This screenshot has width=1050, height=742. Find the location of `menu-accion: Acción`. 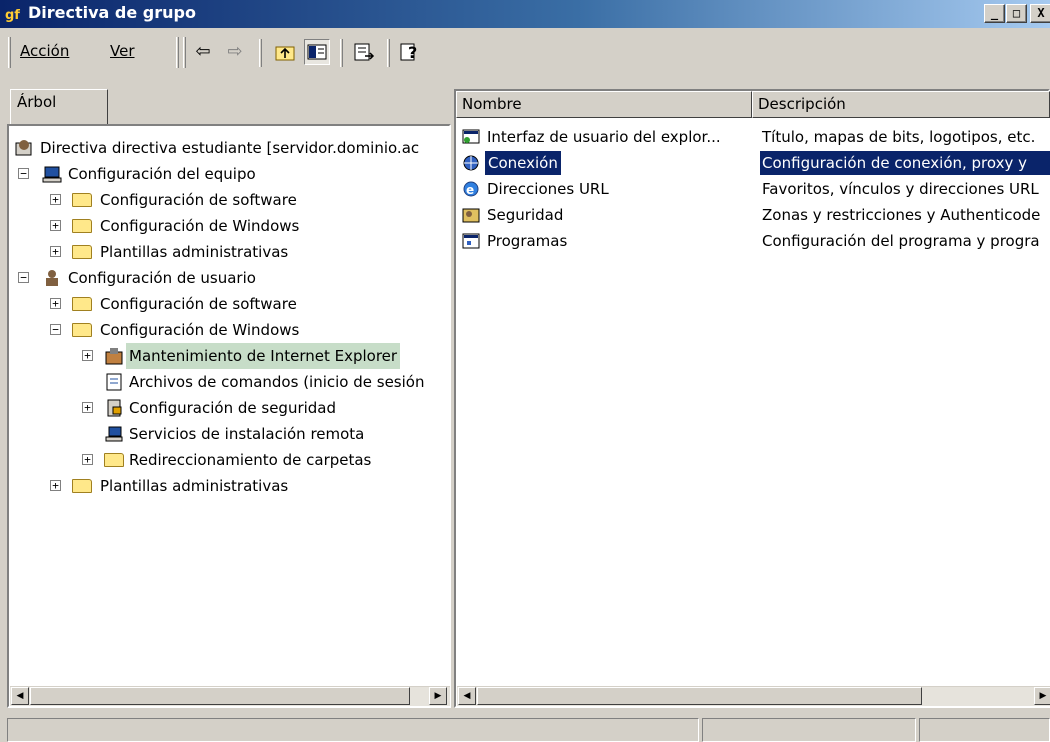

menu-accion: Acción is located at coordinates (44, 51).